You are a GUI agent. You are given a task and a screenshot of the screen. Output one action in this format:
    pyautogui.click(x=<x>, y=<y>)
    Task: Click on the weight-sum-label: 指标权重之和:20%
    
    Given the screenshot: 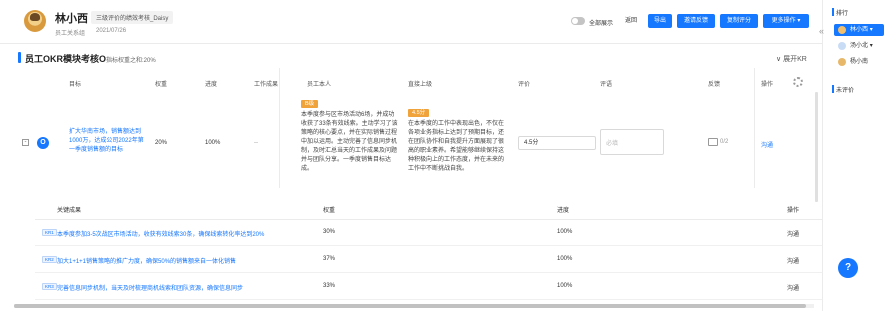 What is the action you would take?
    pyautogui.click(x=131, y=61)
    